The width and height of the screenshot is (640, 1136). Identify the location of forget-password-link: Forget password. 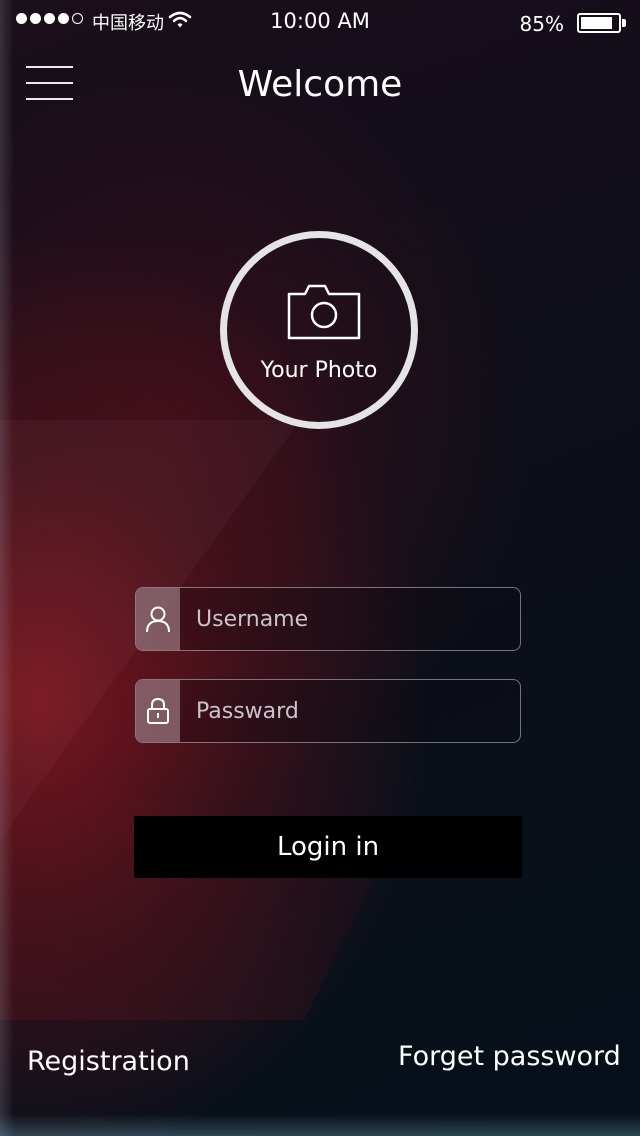
(509, 1056).